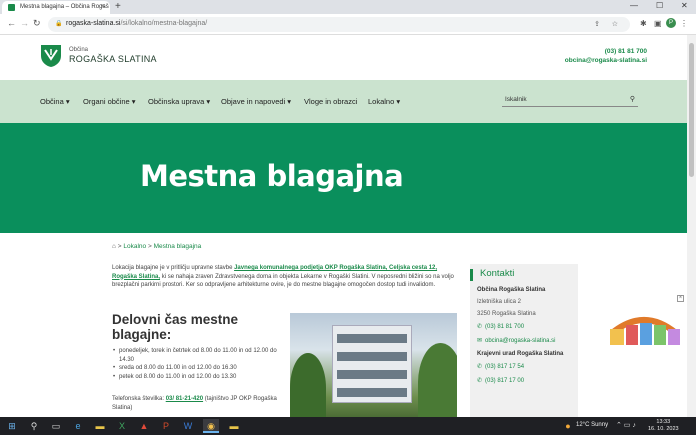 This screenshot has height=435, width=696. What do you see at coordinates (188, 426) in the screenshot?
I see `word-icon: W` at bounding box center [188, 426].